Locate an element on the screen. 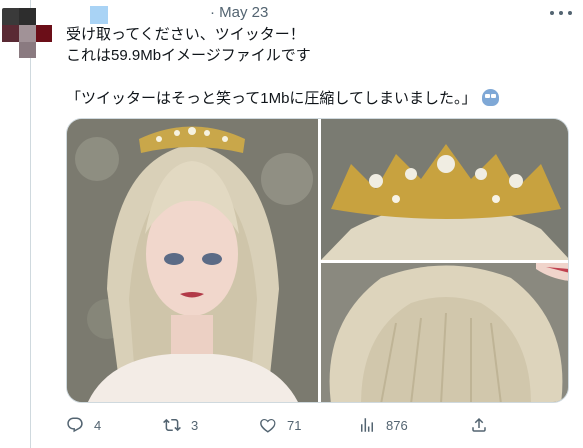 Image resolution: width=583 pixels, height=448 pixels. tweet-text-line-3: 「ツイッターはそっと笑って1Mbに圧縮してしまいました。」 is located at coordinates (316, 98).